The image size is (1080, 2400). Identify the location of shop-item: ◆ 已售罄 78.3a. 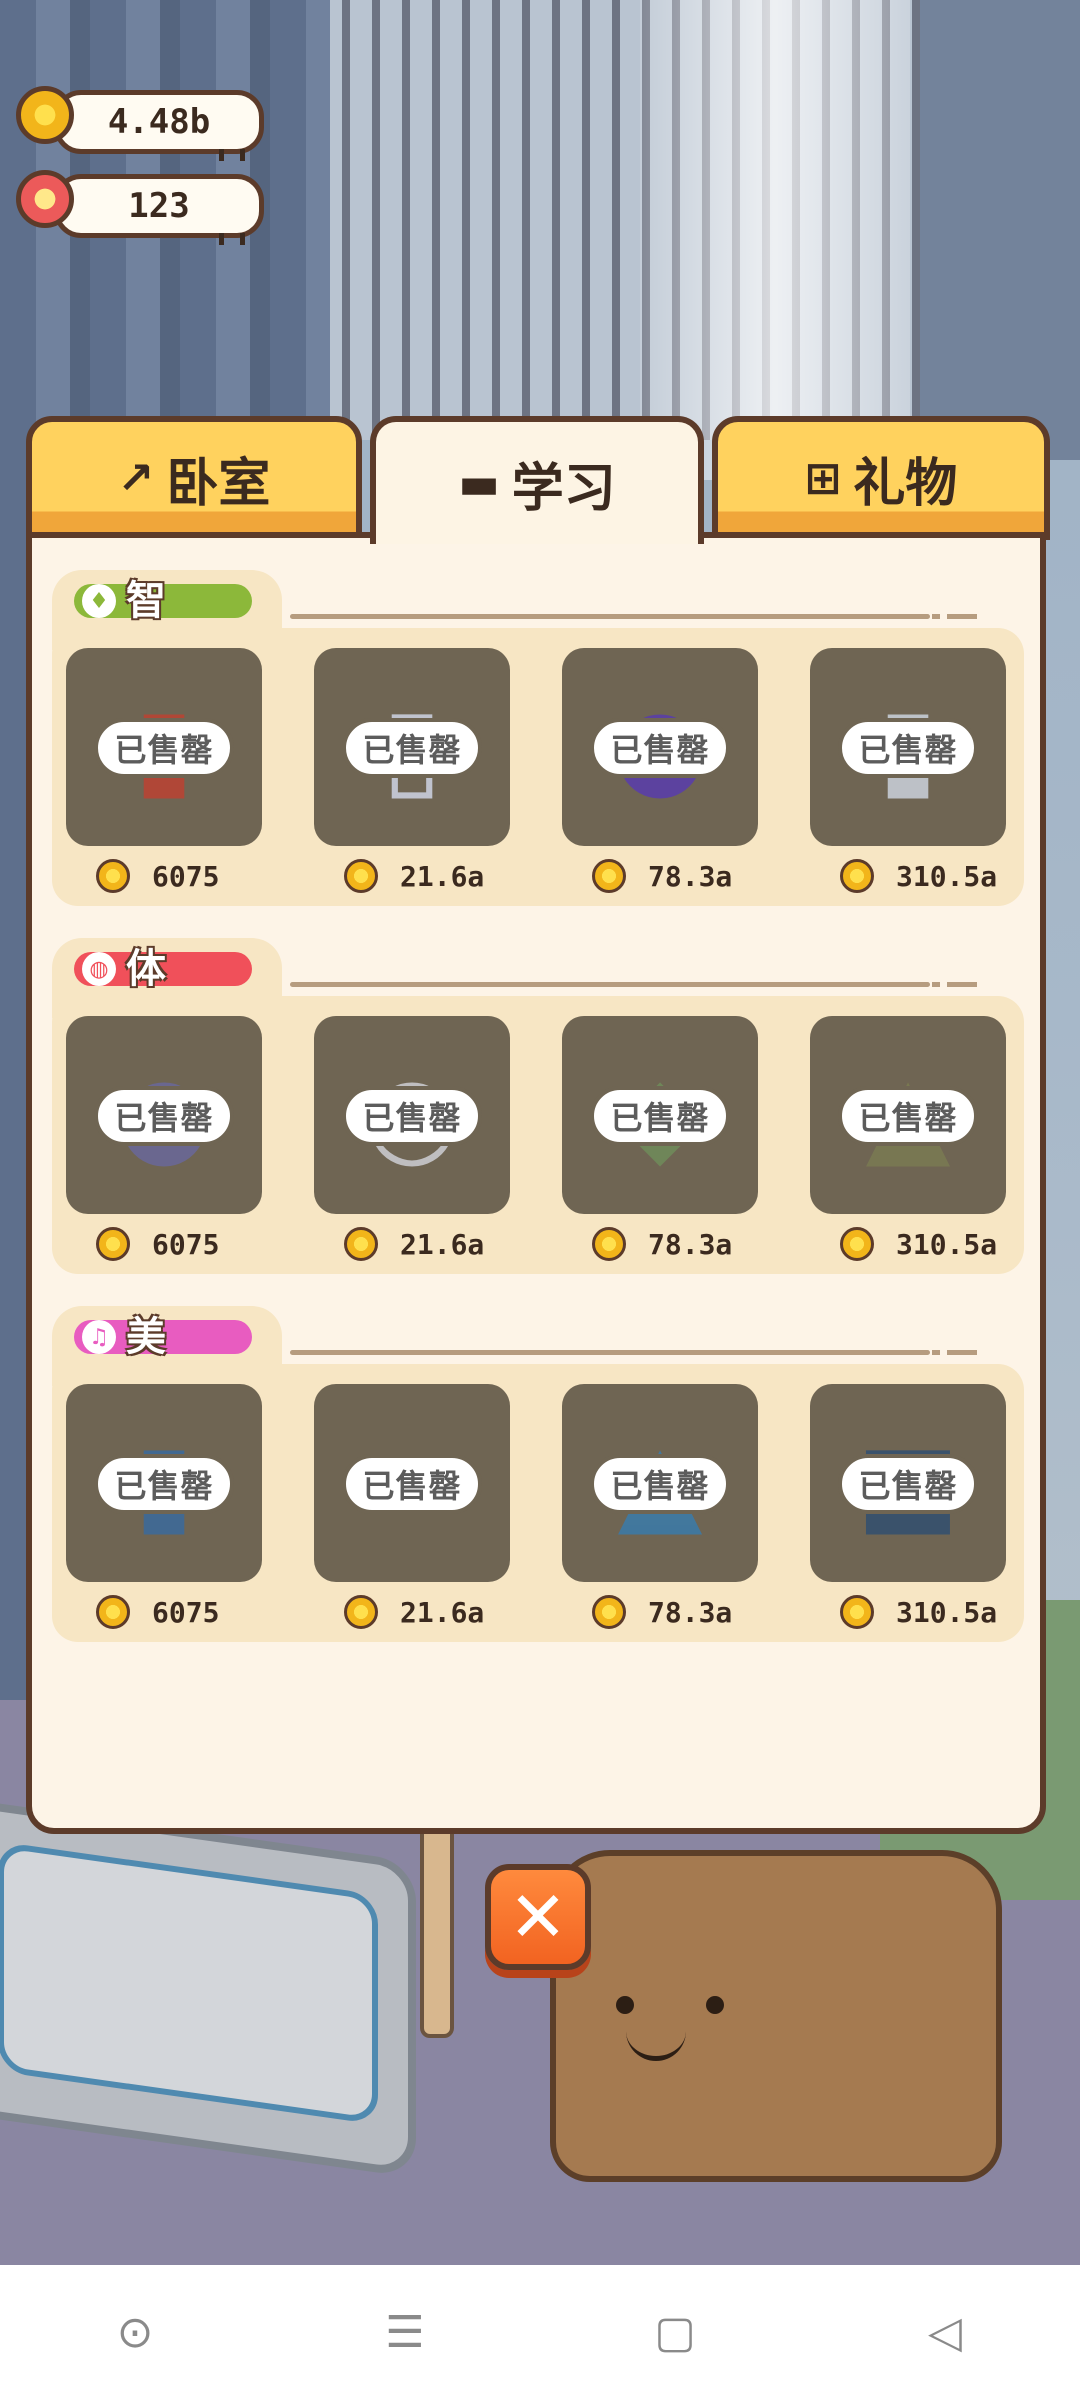
(660, 1142).